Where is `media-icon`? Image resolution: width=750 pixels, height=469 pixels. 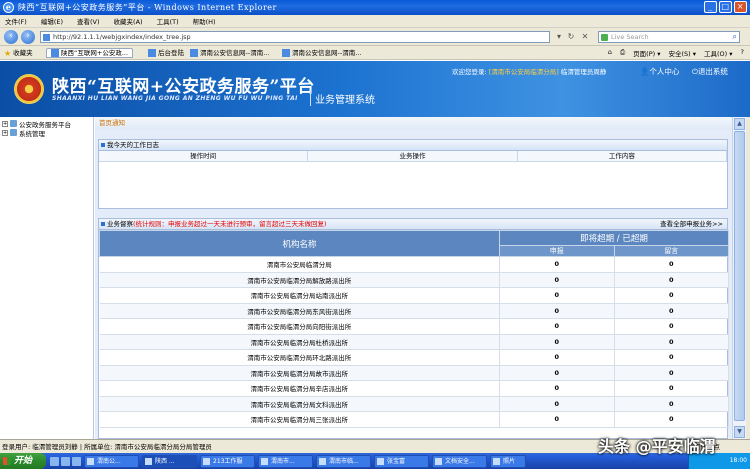
media-icon is located at coordinates (76, 461).